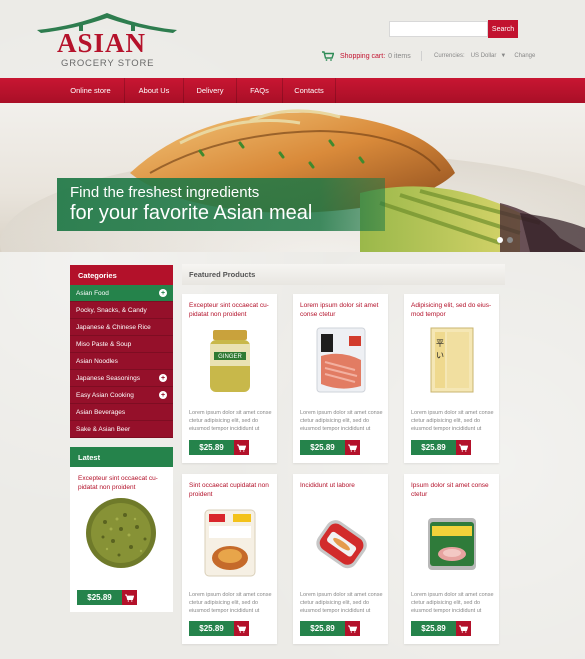 Image resolution: width=585 pixels, height=659 pixels. Describe the element at coordinates (121, 378) in the screenshot. I see `category-item-japanese-seasonings: Japanese Seasonings +` at that location.